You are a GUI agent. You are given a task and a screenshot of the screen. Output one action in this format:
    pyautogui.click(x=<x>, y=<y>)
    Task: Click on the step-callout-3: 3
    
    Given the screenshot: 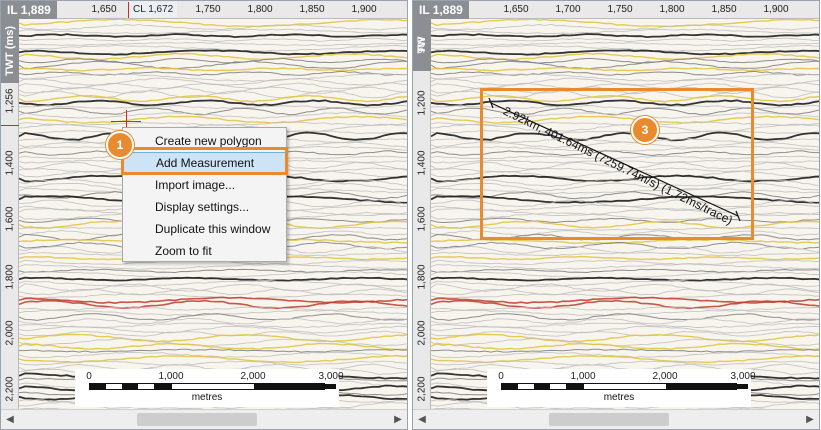 What is the action you would take?
    pyautogui.click(x=645, y=130)
    